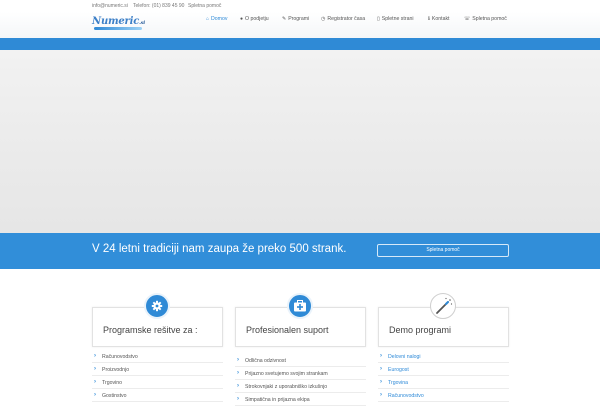  Describe the element at coordinates (287, 330) in the screenshot. I see `card-title: Profesionalen suport` at that location.